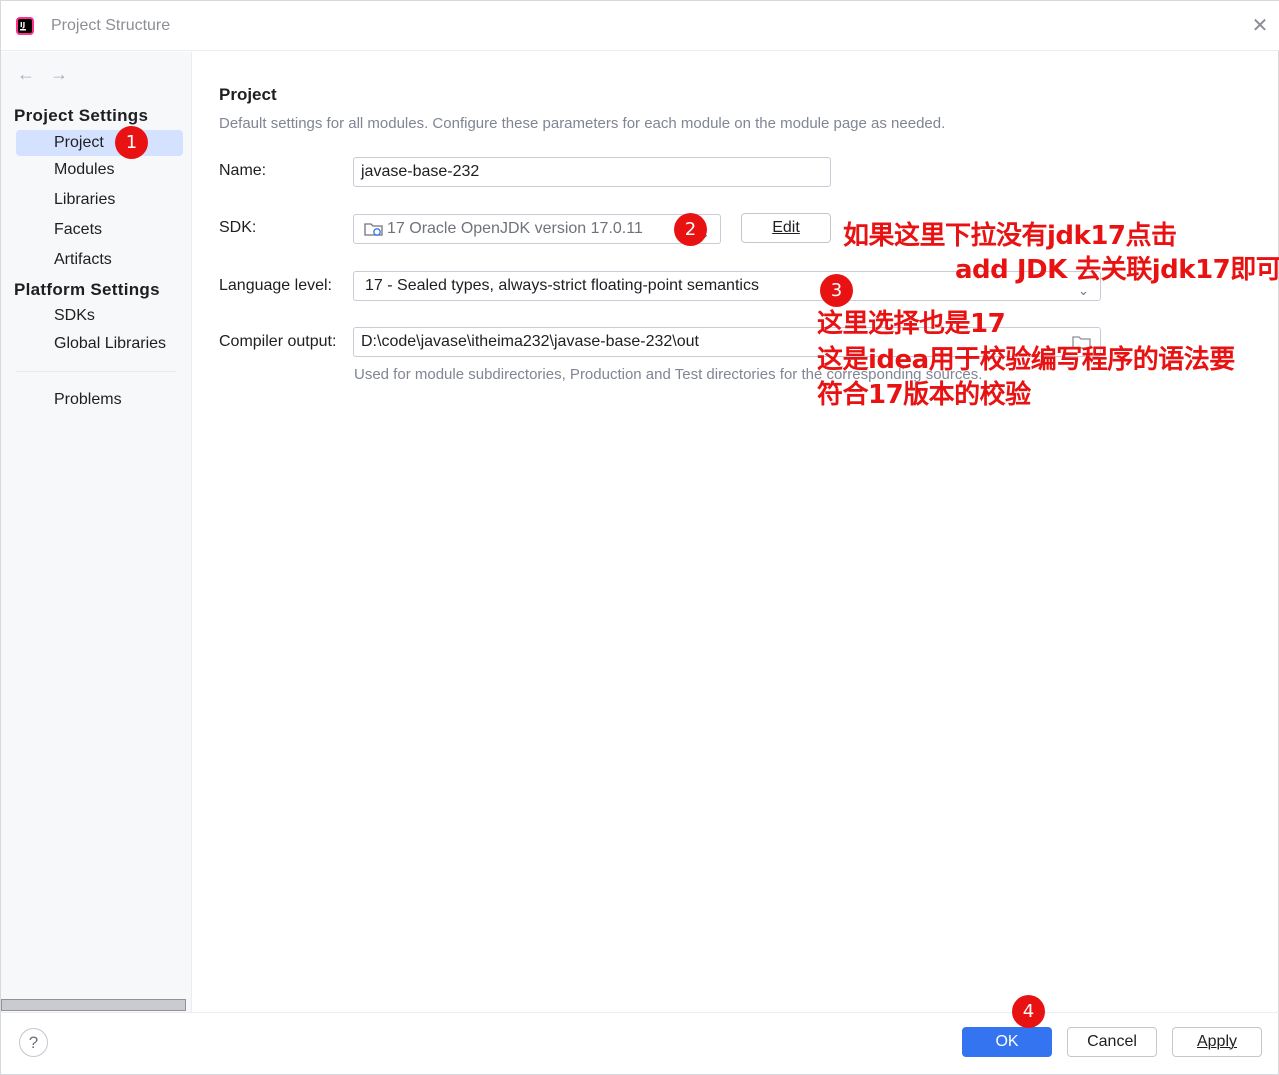 This screenshot has width=1279, height=1075. Describe the element at coordinates (248, 94) in the screenshot. I see `page-title: Project` at that location.